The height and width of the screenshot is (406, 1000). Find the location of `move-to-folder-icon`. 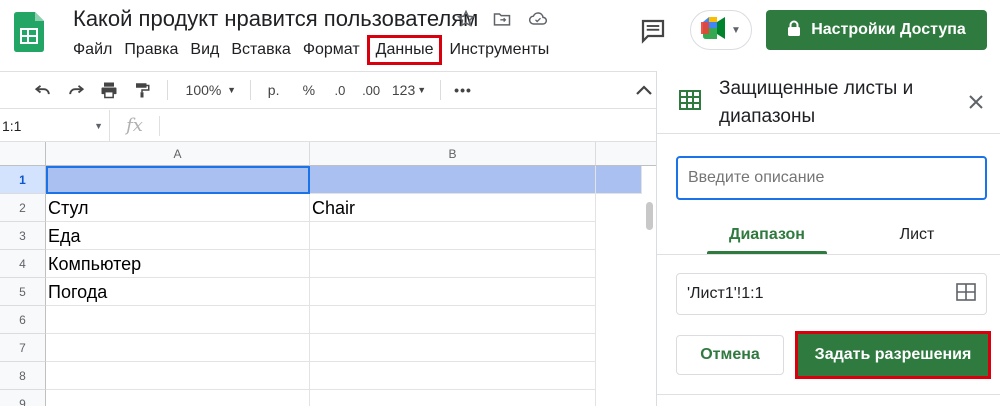

move-to-folder-icon is located at coordinates (502, 19).